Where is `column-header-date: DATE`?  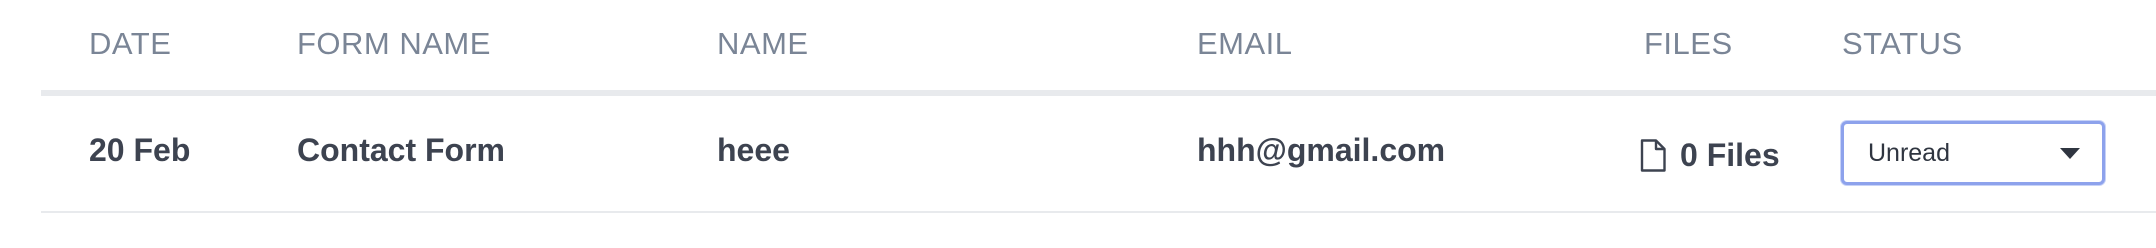 column-header-date: DATE is located at coordinates (130, 44).